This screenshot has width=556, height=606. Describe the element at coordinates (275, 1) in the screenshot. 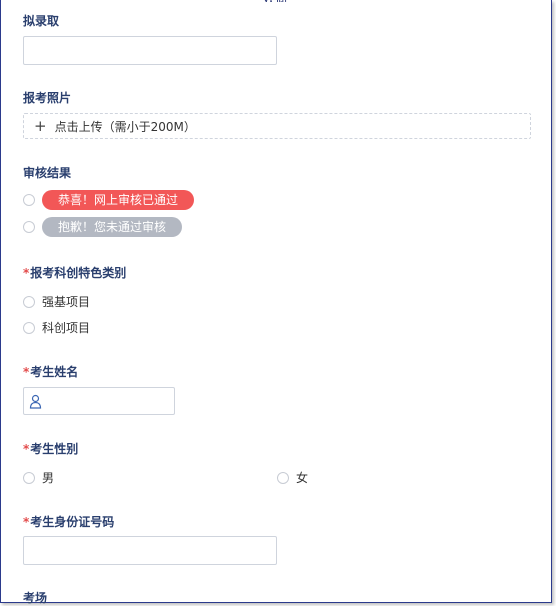

I see `cut-off-title: 欢迎` at that location.